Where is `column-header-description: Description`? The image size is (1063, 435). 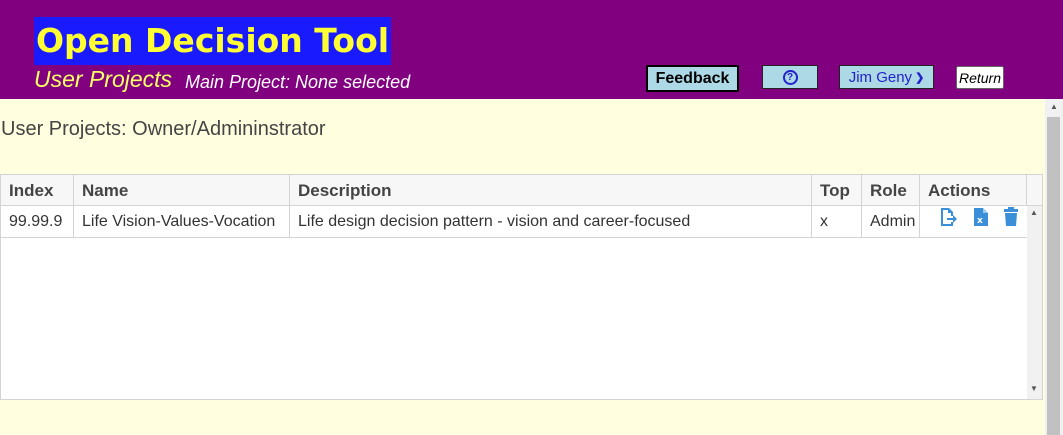
column-header-description: Description is located at coordinates (551, 190).